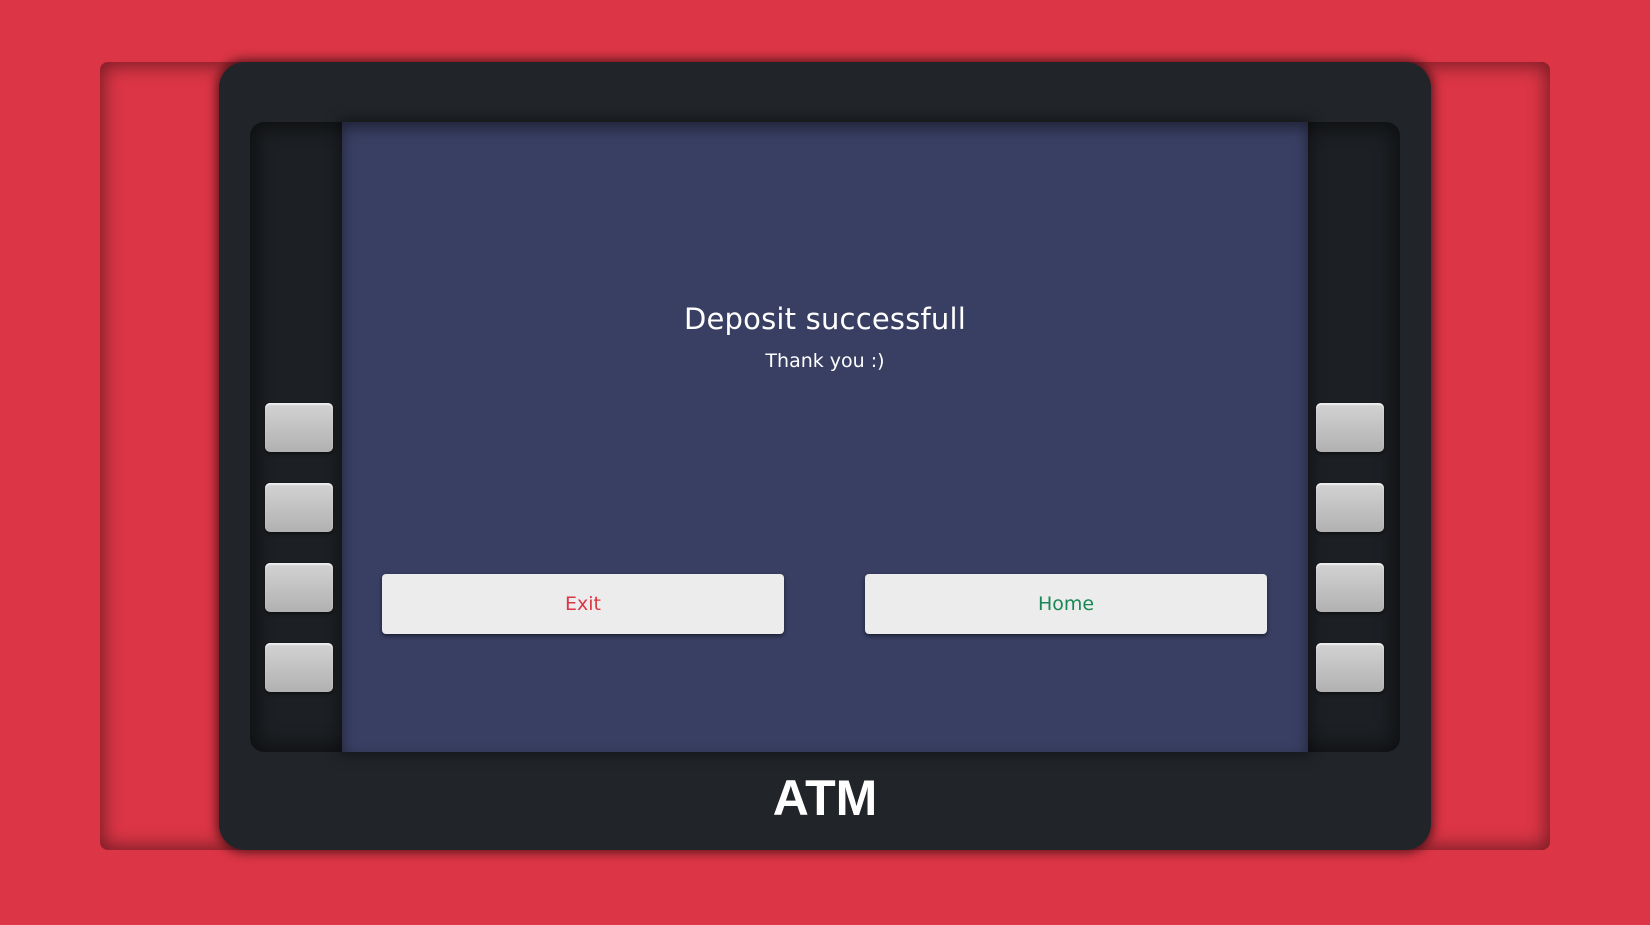 Image resolution: width=1650 pixels, height=925 pixels. What do you see at coordinates (825, 361) in the screenshot?
I see `status-subtitle: Thank you :)` at bounding box center [825, 361].